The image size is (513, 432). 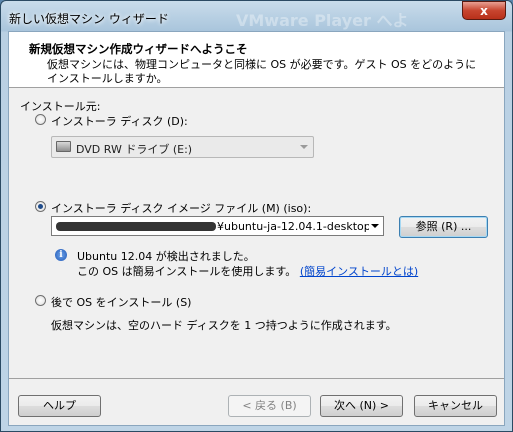 I want to click on iso-image-label: インストーラ ディスク イメージ ファイル (M) (iso):, so click(x=181, y=208).